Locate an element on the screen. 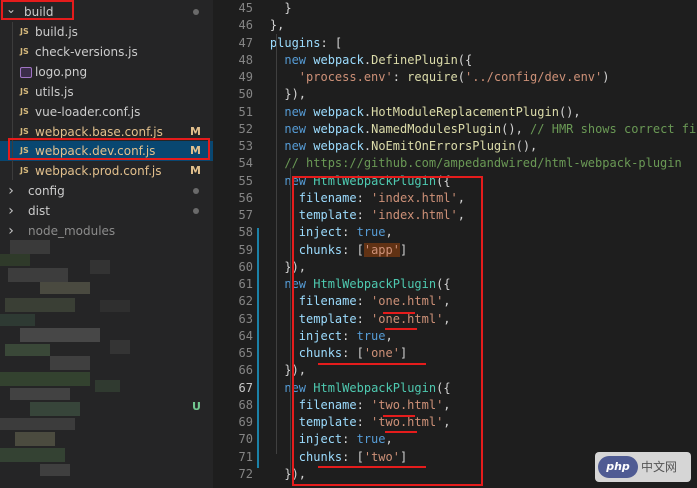  explorer-item-logo-png: logo.png is located at coordinates (106, 72).